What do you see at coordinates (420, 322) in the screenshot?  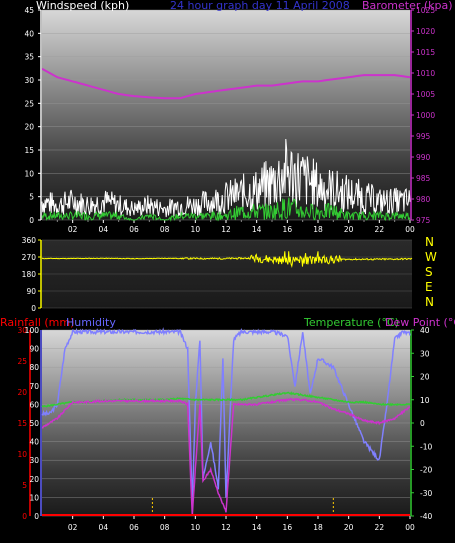 I see `dewpoint-axis-label: Dew Point (°C)` at bounding box center [420, 322].